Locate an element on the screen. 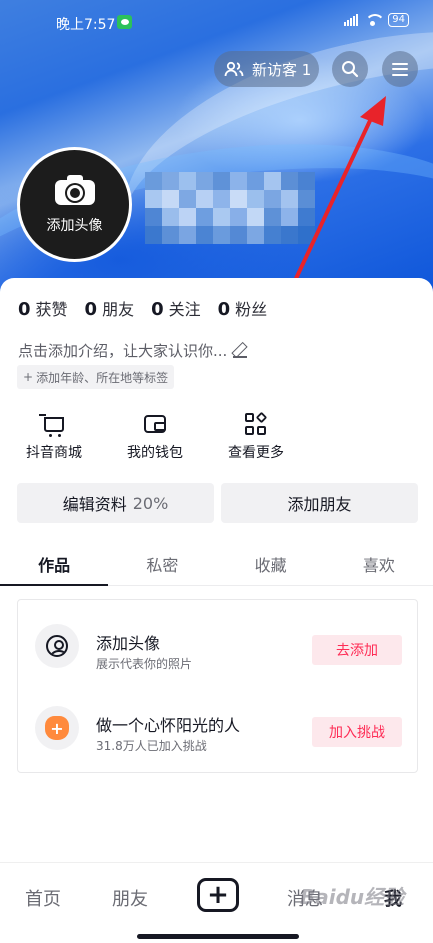 This screenshot has width=433, height=943. tab-favorites: 收藏 is located at coordinates (271, 562).